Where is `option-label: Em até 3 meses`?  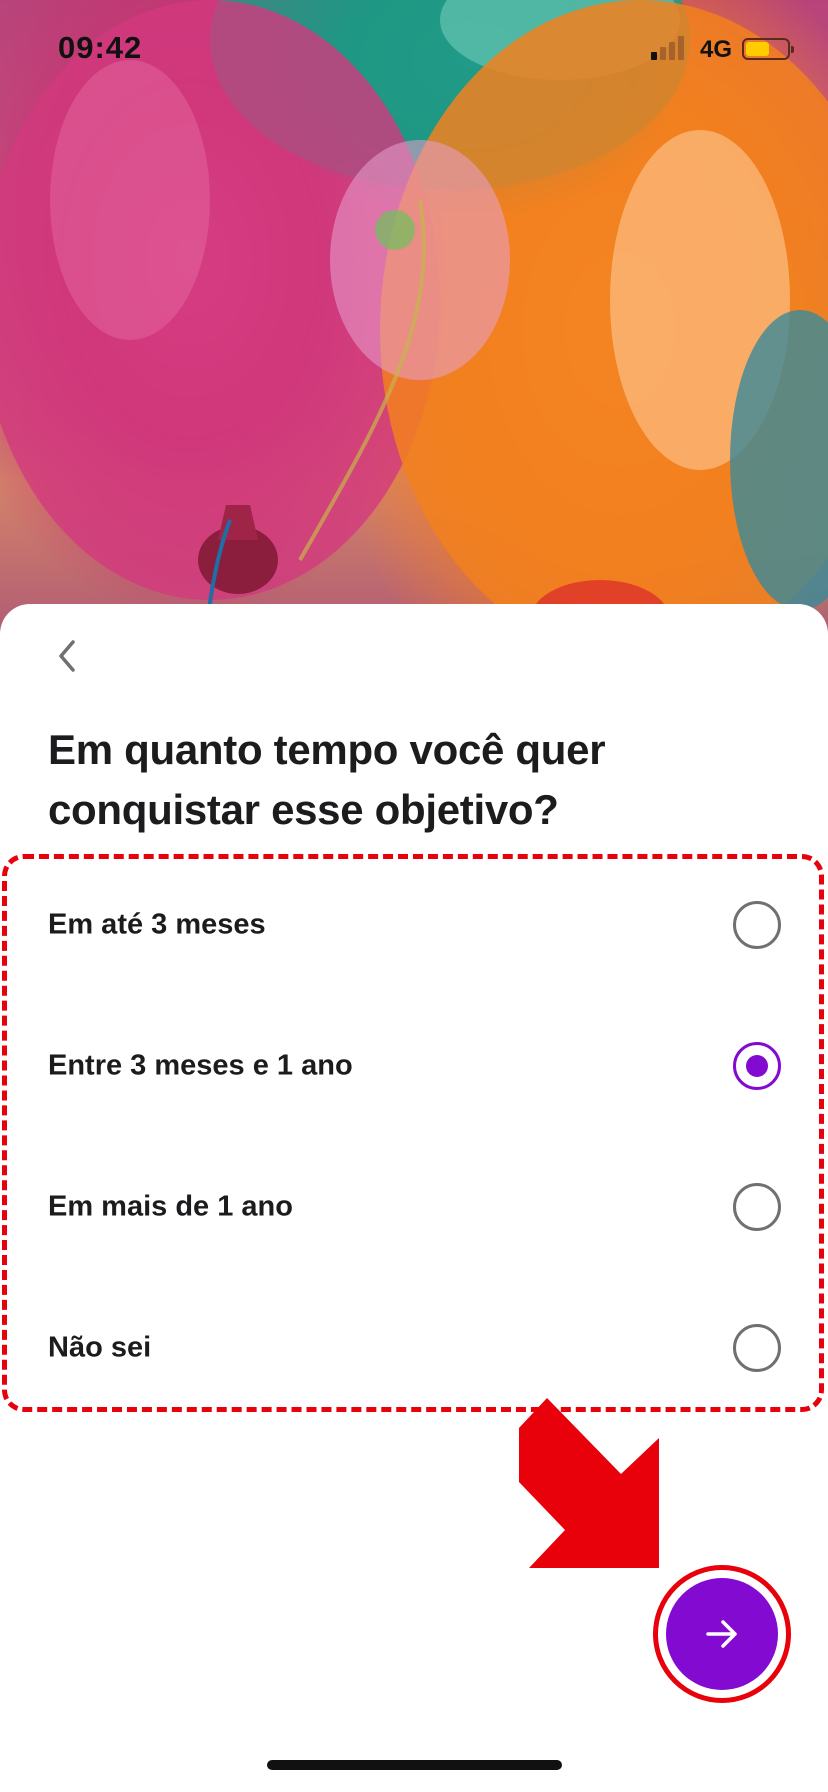
option-label: Em até 3 meses is located at coordinates (157, 924).